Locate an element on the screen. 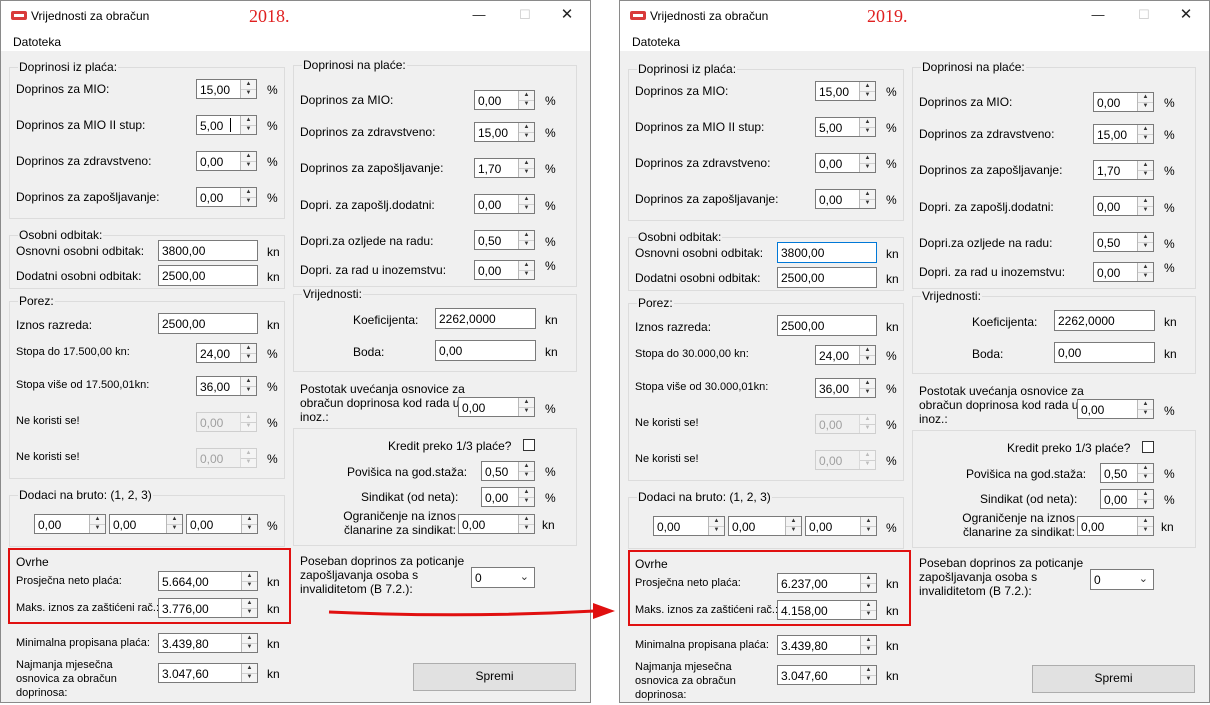 Image resolution: width=1210 pixels, height=705 pixels. on-injury-stepper: 0,50 ▲ ▼ is located at coordinates (1123, 242).